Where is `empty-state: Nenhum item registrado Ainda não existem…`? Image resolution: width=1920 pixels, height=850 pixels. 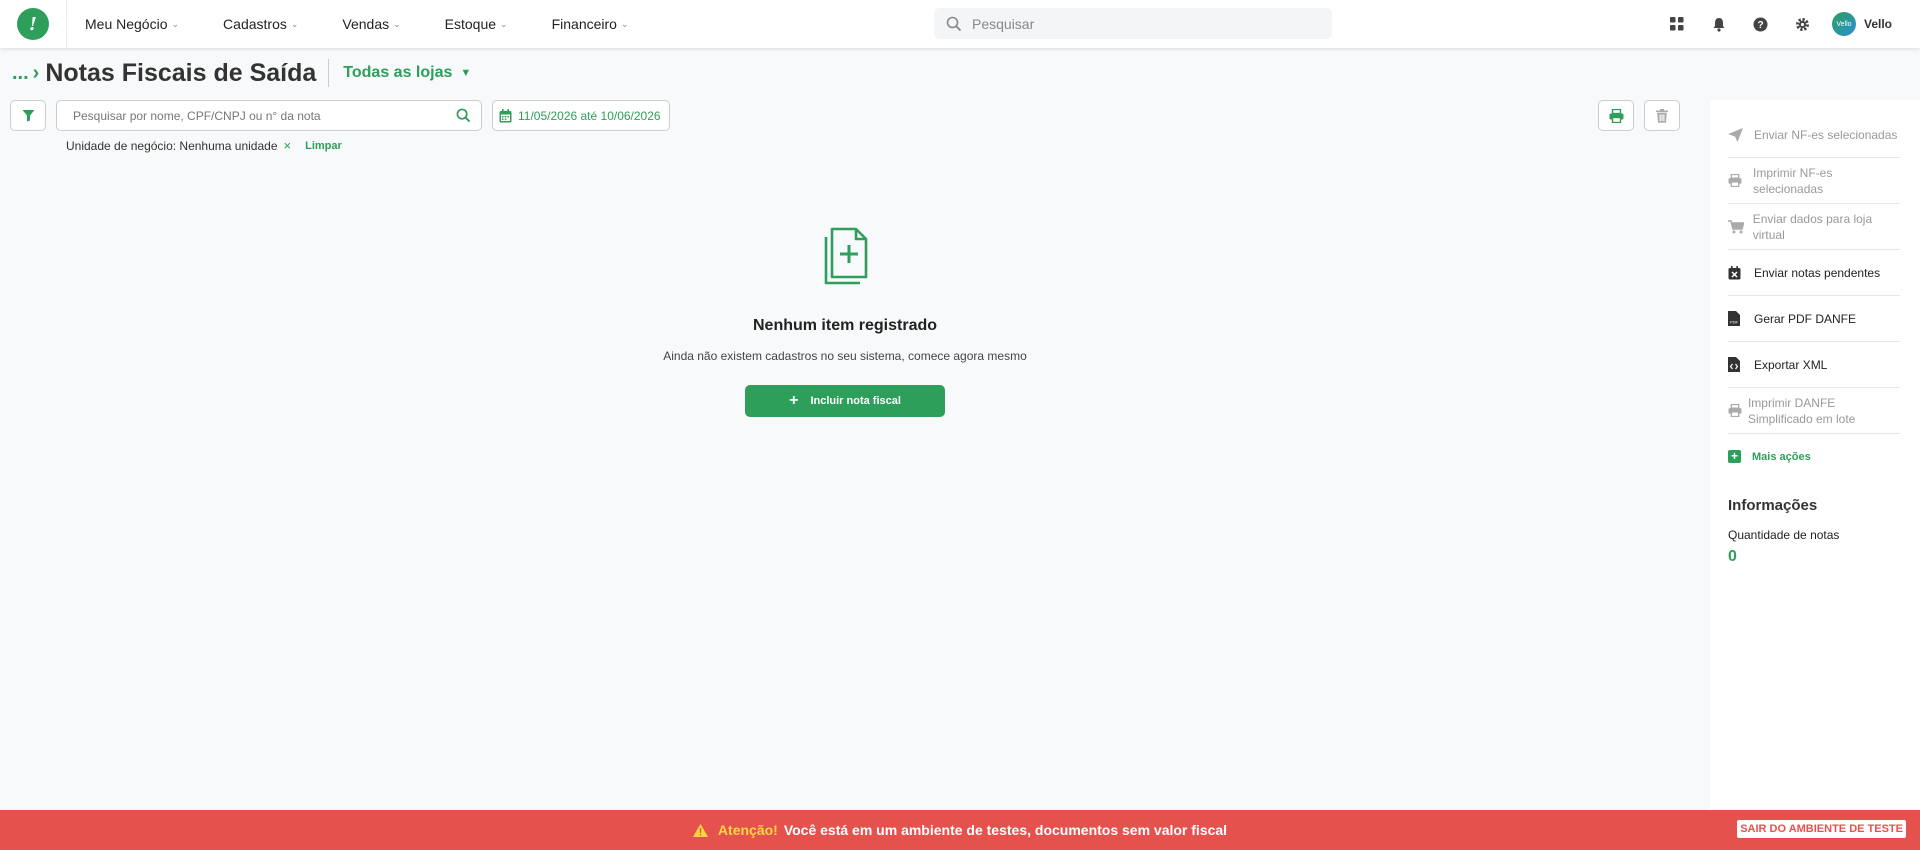
empty-state: Nenhum item registrado Ainda não existem… is located at coordinates (845, 321).